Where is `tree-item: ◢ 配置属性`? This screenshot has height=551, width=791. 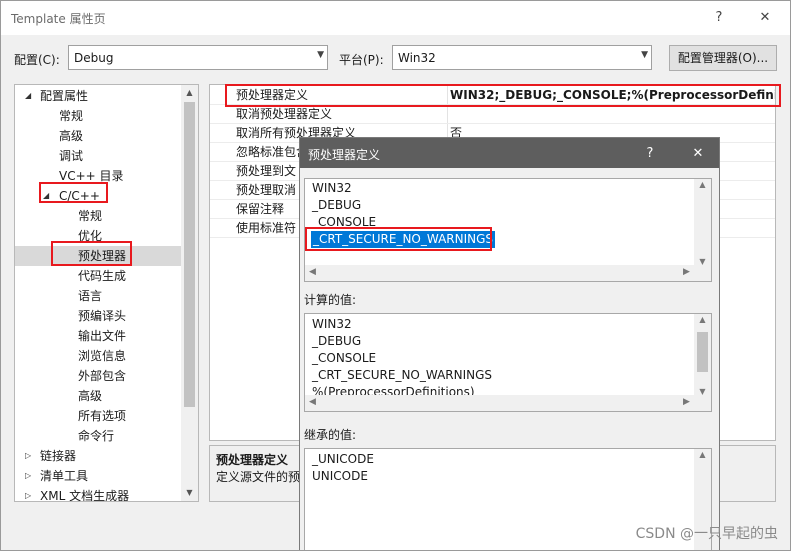 tree-item: ◢ 配置属性 is located at coordinates (98, 96).